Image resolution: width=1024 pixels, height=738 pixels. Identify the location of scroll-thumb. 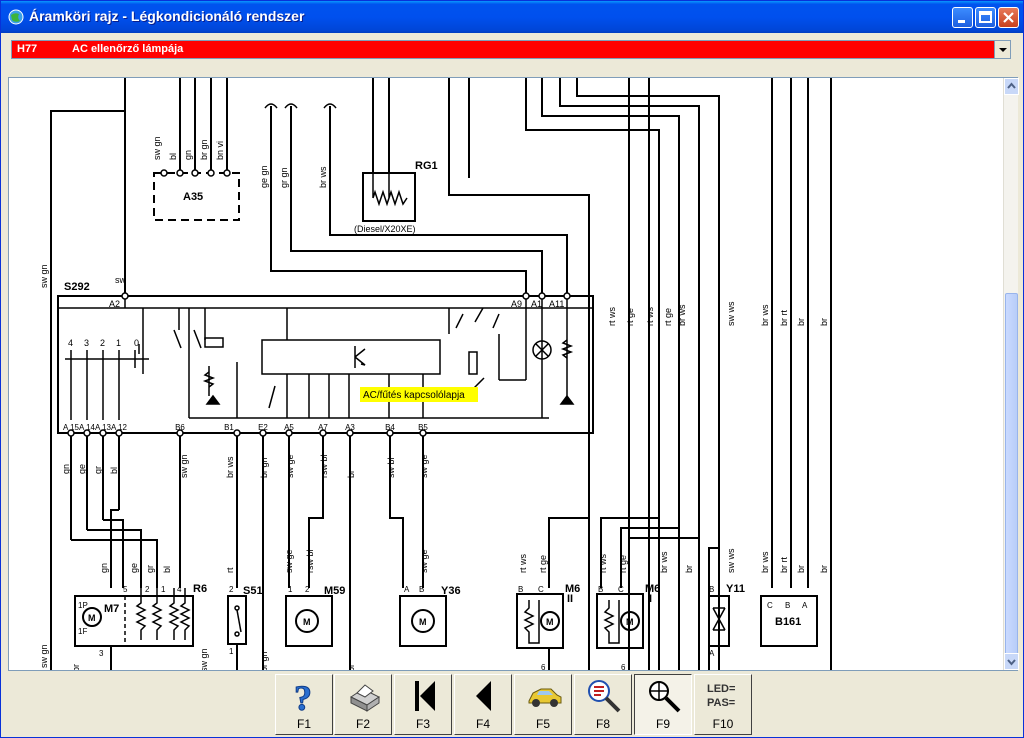
(1011, 478).